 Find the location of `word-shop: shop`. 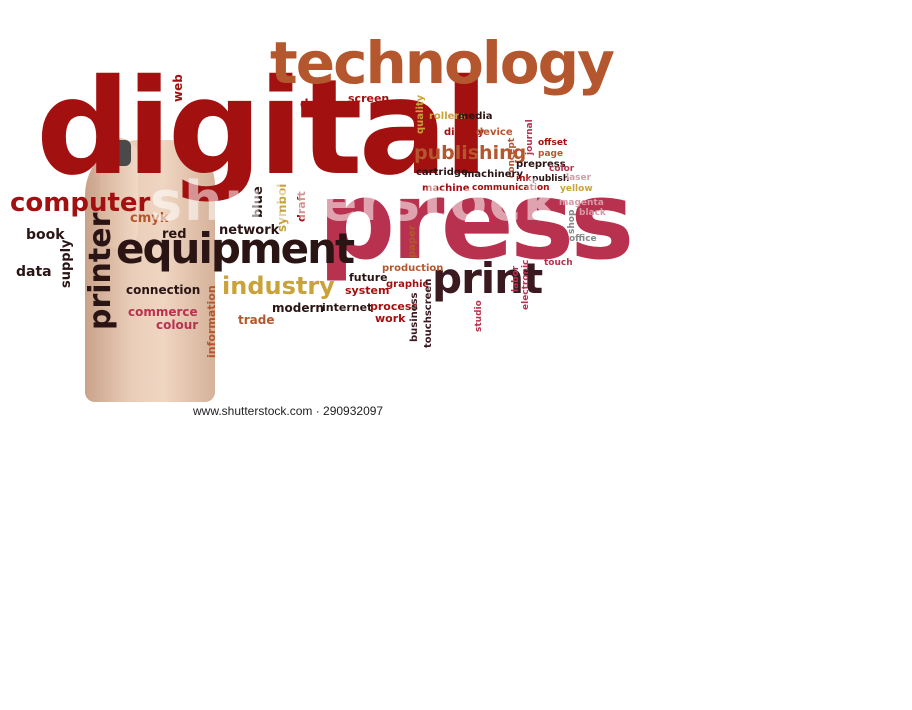

word-shop: shop is located at coordinates (572, 221).